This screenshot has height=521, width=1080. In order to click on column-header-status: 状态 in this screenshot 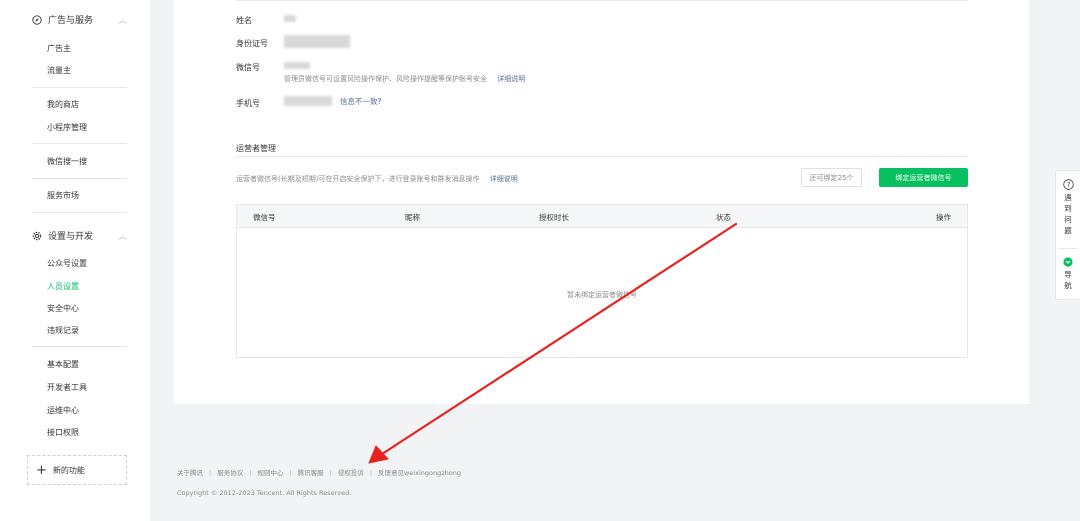, I will do `click(723, 217)`.